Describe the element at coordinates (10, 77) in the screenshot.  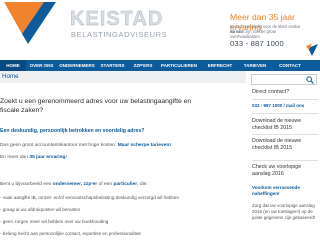
I see `breadcrumb-home: Home` at that location.